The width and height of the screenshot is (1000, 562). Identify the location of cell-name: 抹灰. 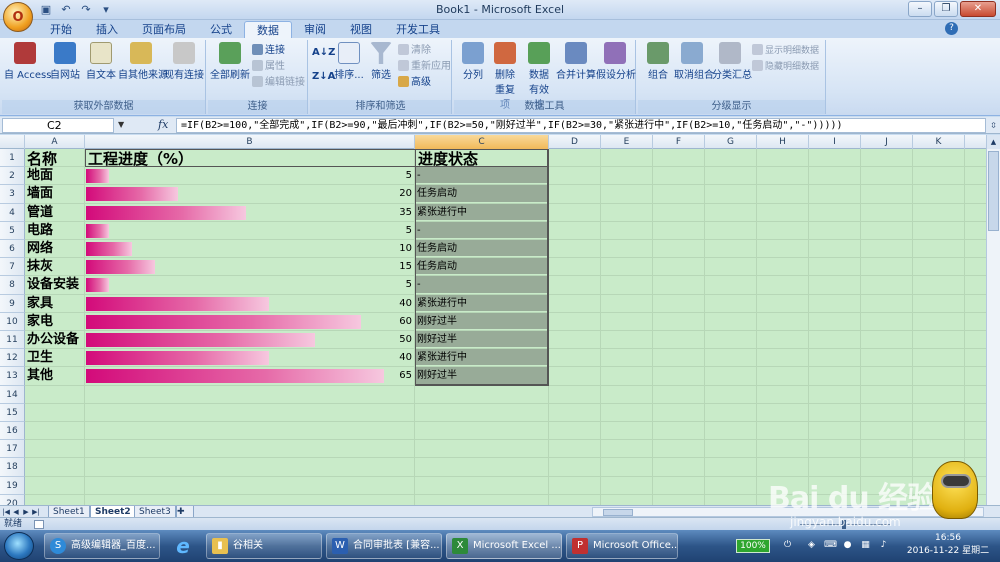
(55, 267).